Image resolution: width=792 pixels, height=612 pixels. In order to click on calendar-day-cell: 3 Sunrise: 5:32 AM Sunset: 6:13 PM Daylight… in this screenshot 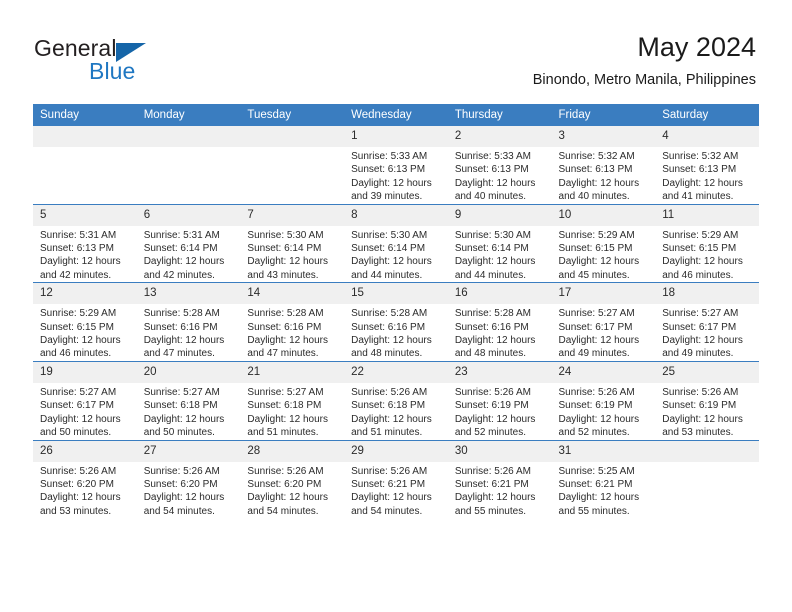, I will do `click(603, 165)`.